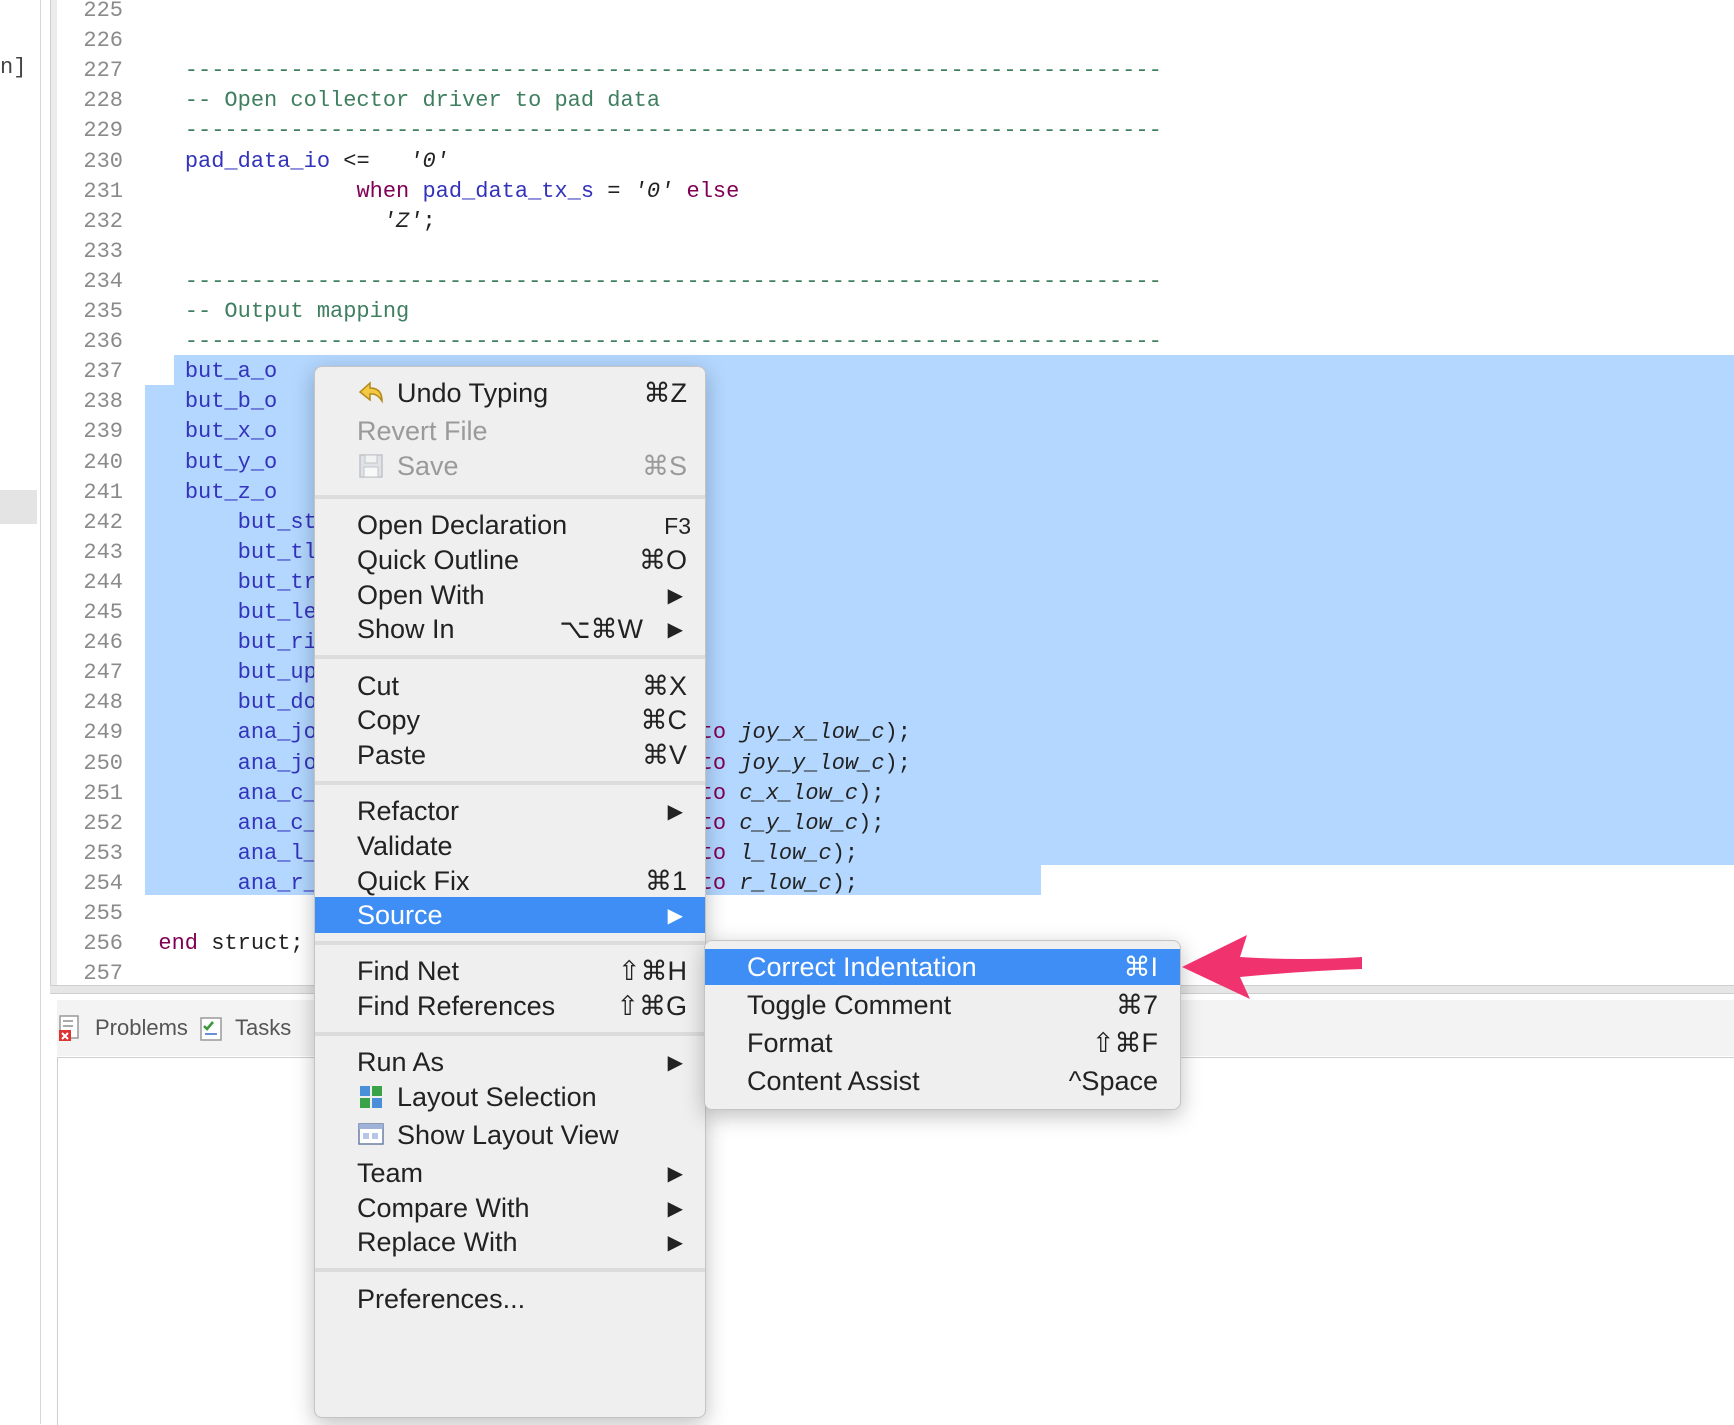 The image size is (1734, 1425). I want to click on undo-icon, so click(371, 393).